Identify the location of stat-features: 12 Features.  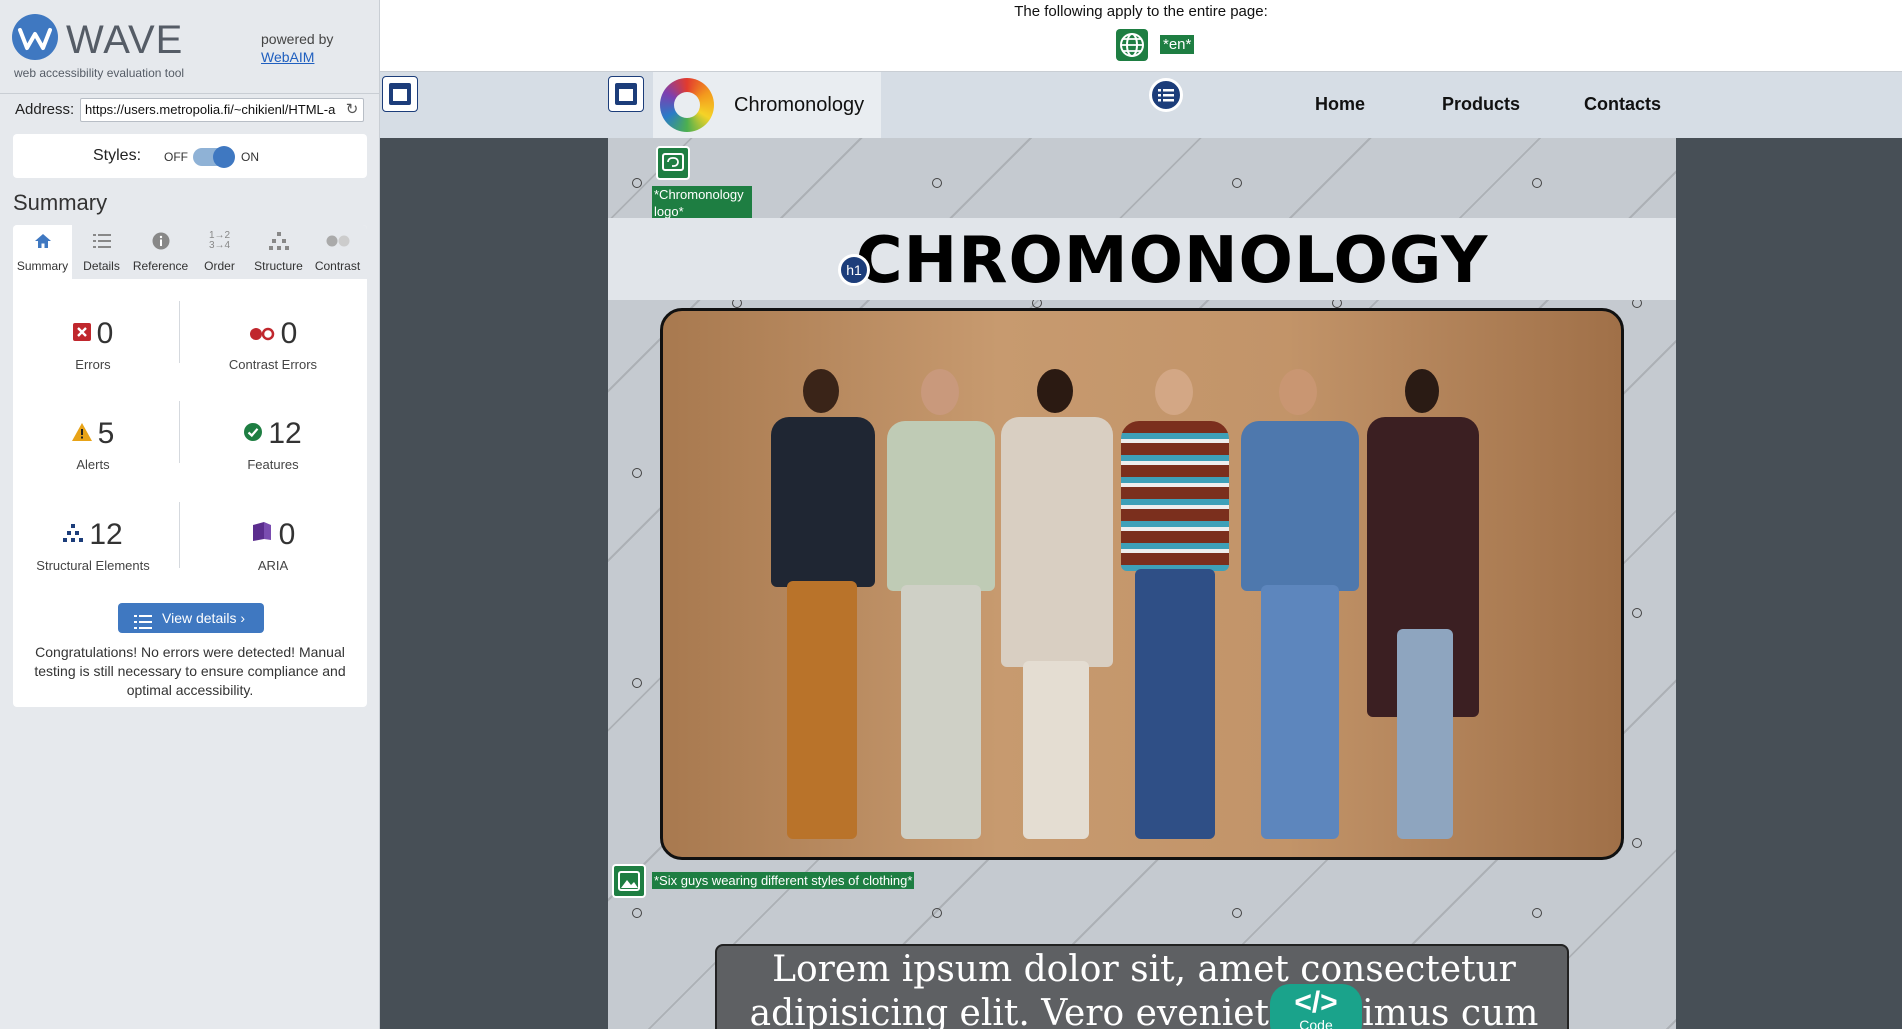
(273, 457).